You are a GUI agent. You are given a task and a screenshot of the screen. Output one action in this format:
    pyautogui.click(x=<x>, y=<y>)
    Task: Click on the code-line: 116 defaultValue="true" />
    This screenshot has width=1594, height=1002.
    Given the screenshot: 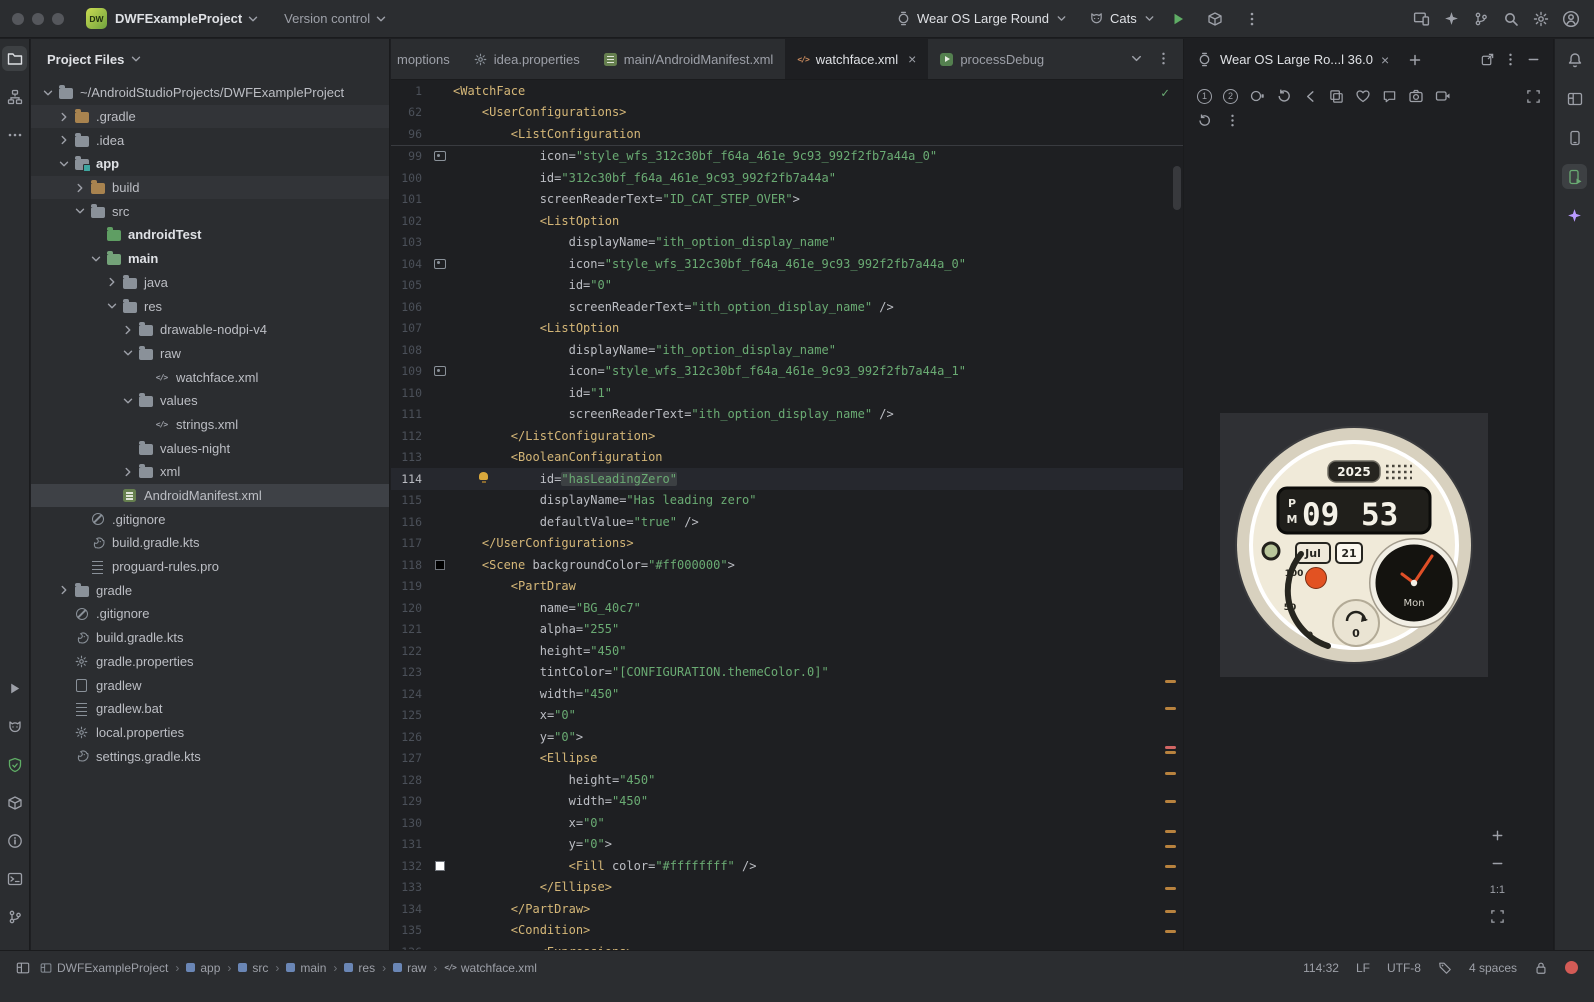 What is the action you would take?
    pyautogui.click(x=787, y=522)
    